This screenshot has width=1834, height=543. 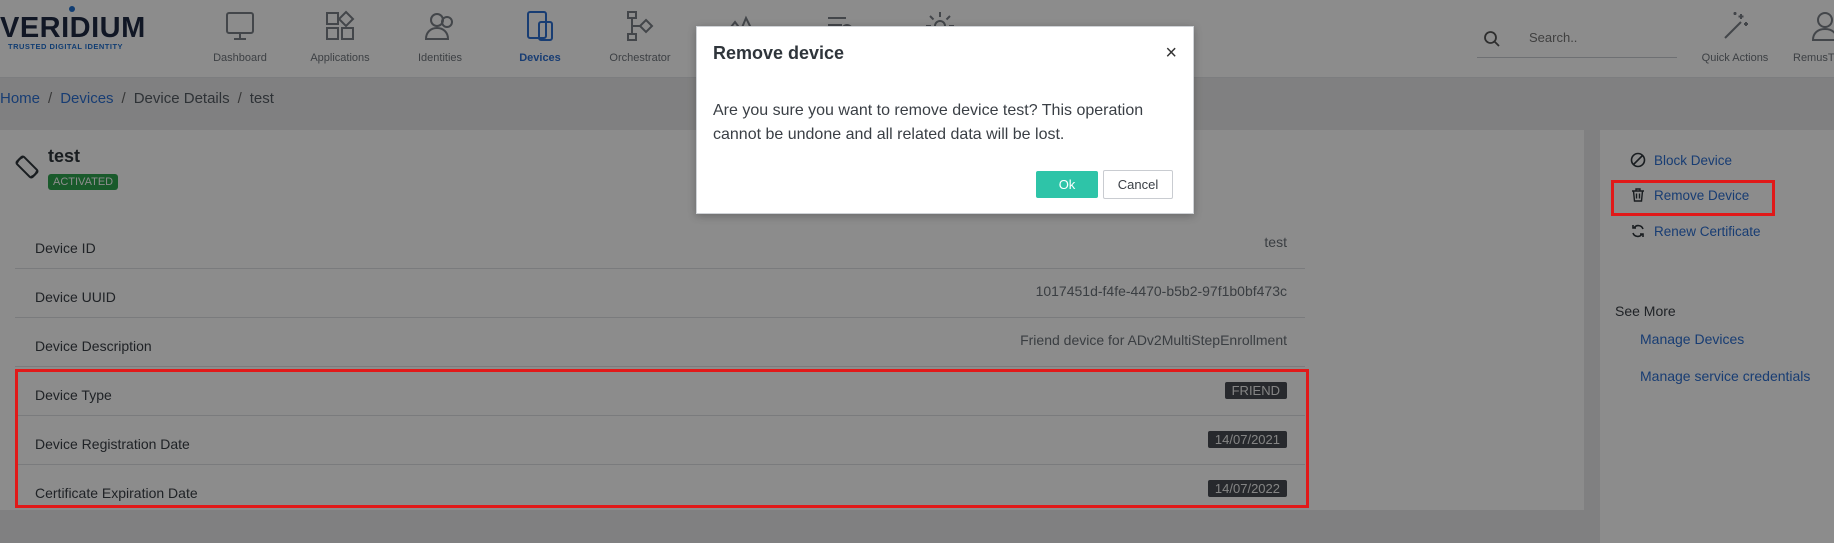 What do you see at coordinates (1138, 184) in the screenshot?
I see `cancel-button: Cancel` at bounding box center [1138, 184].